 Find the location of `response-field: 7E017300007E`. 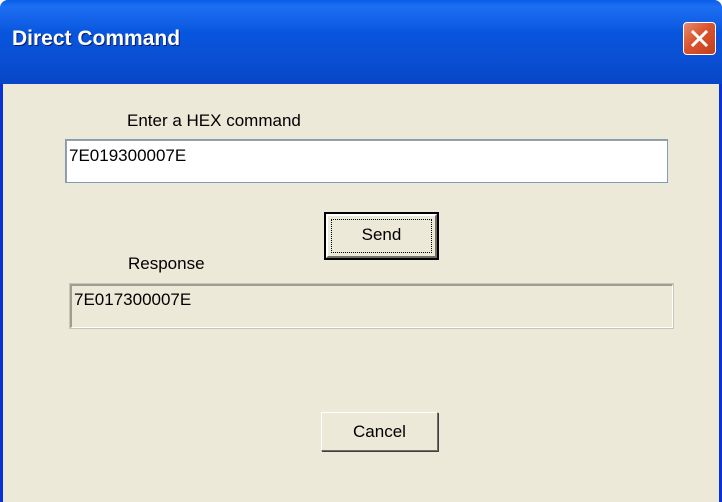

response-field: 7E017300007E is located at coordinates (371, 306).